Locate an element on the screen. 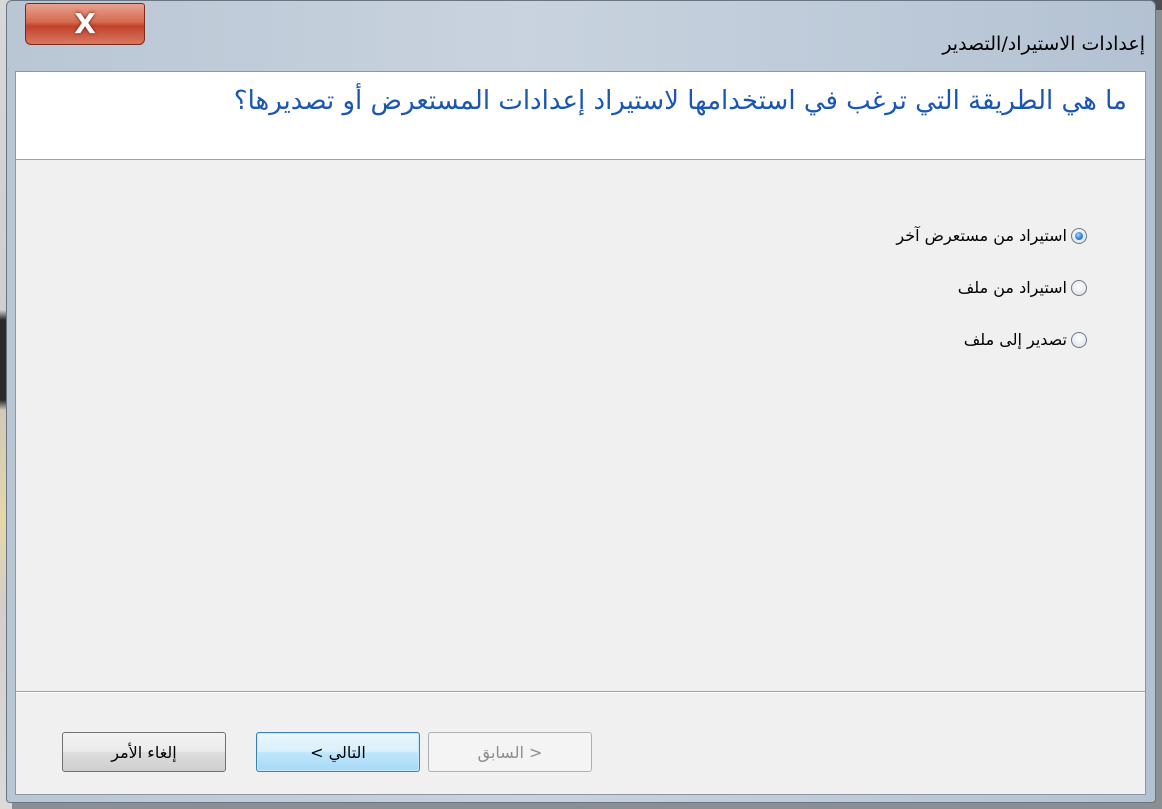 The width and height of the screenshot is (1162, 809). radio-import-from-browser is located at coordinates (1079, 235).